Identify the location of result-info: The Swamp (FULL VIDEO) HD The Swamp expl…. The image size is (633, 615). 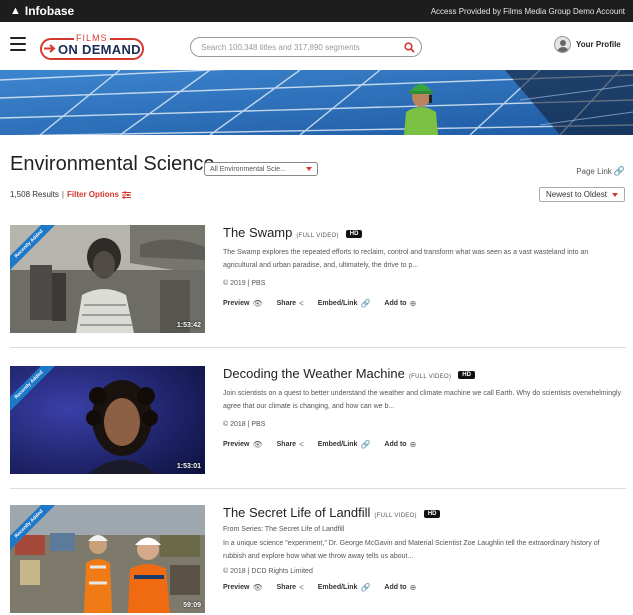
(423, 266).